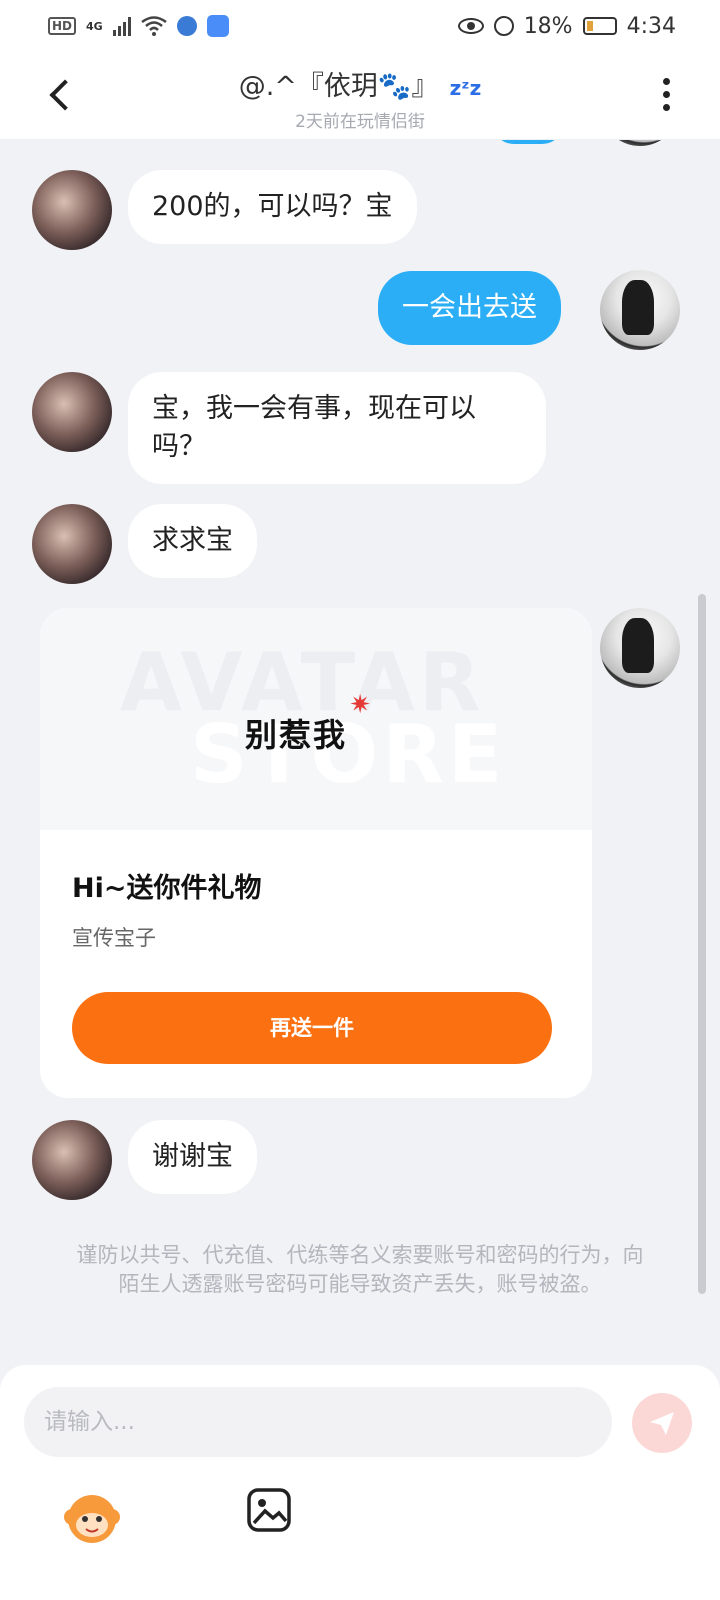 Image resolution: width=720 pixels, height=1600 pixels. I want to click on app-notification-icon, so click(186, 26).